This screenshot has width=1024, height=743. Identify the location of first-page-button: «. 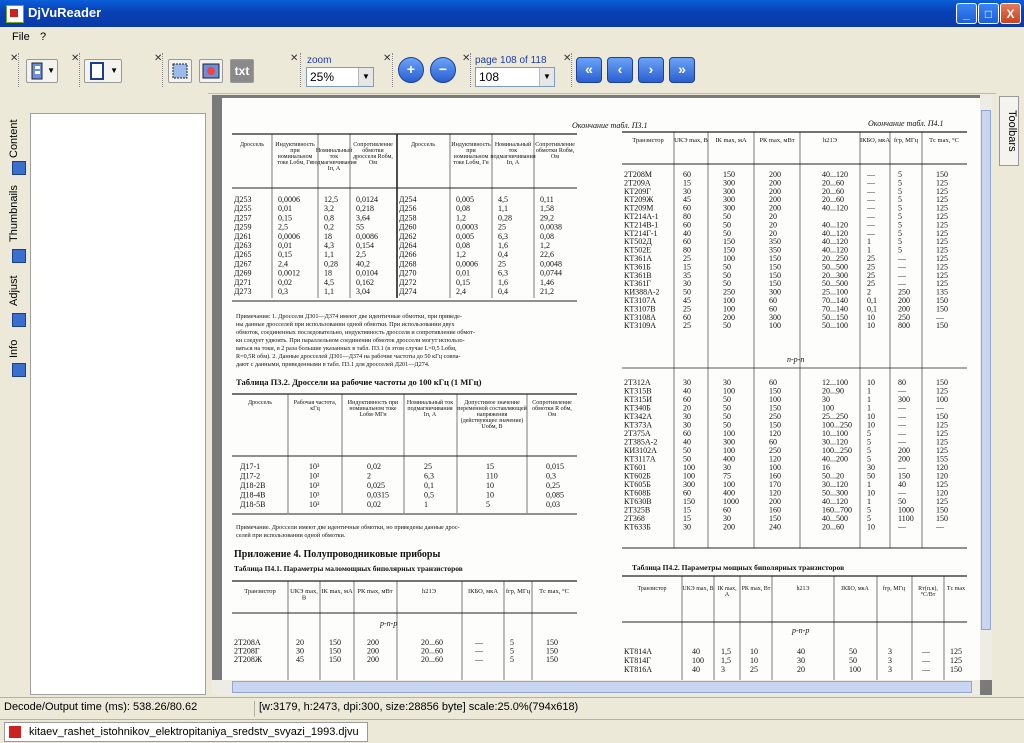
(589, 70).